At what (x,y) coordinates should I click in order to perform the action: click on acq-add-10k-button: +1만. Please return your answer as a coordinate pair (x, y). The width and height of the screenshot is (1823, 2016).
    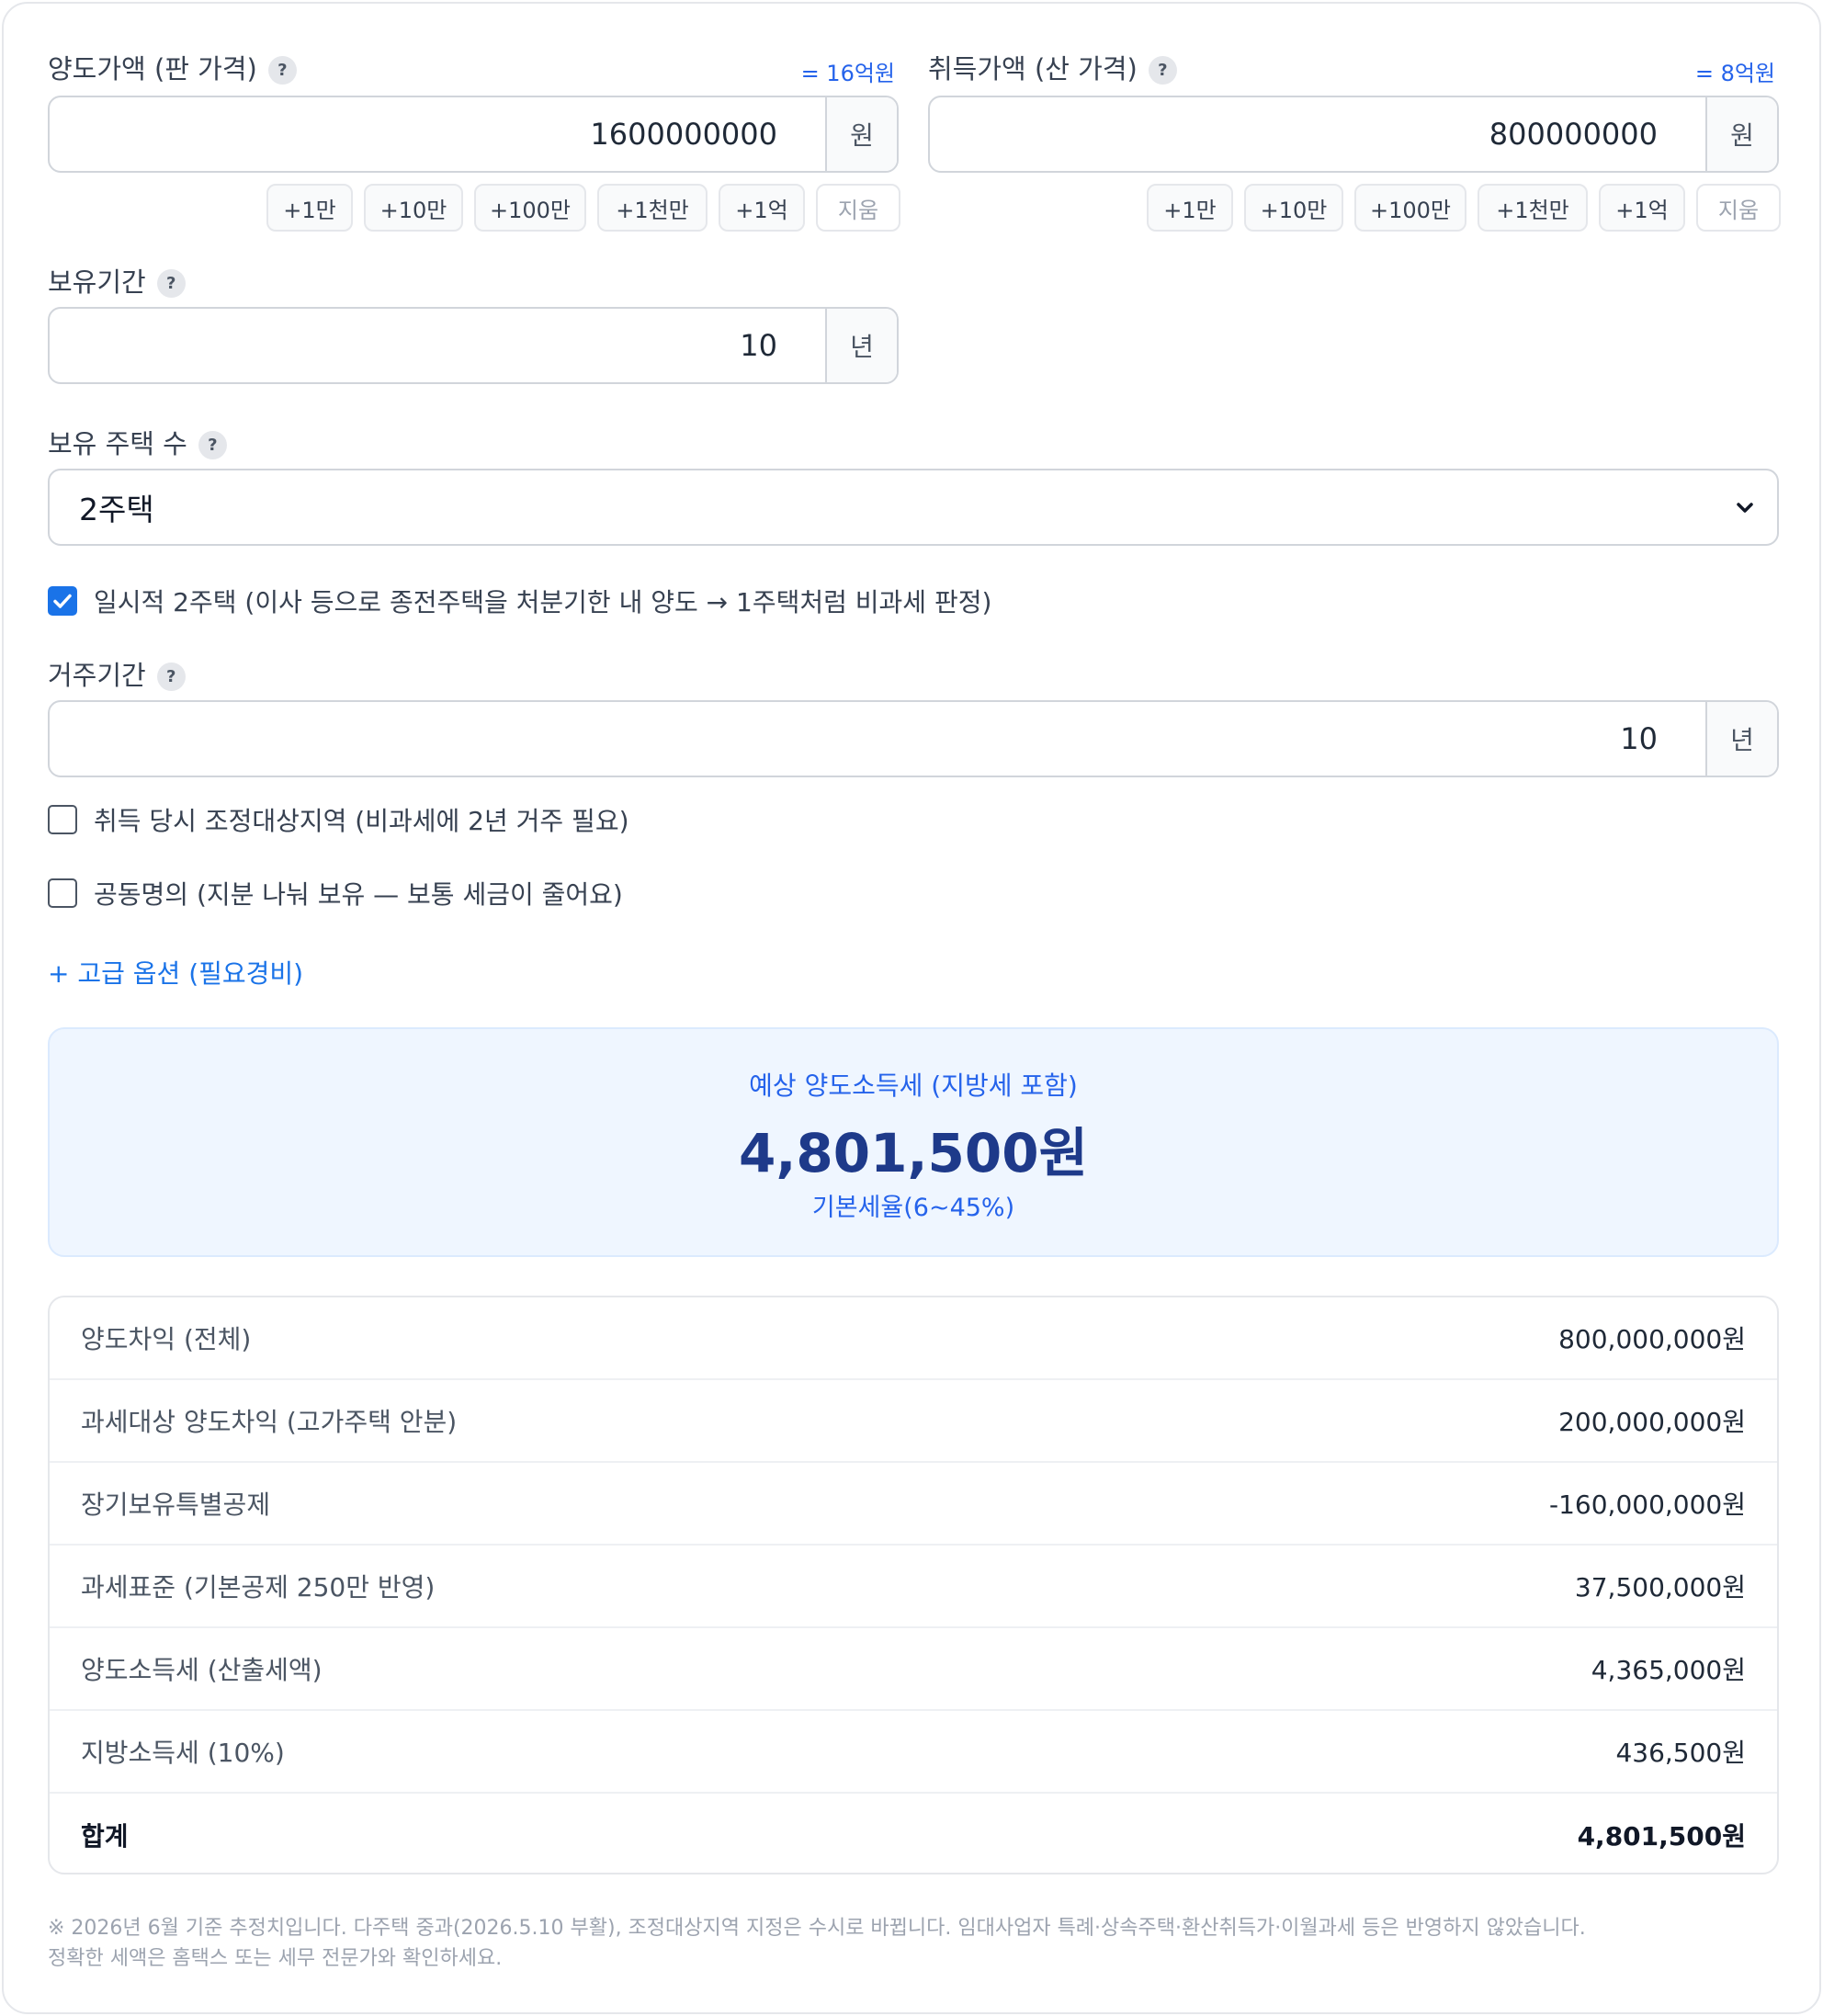
    Looking at the image, I should click on (1190, 208).